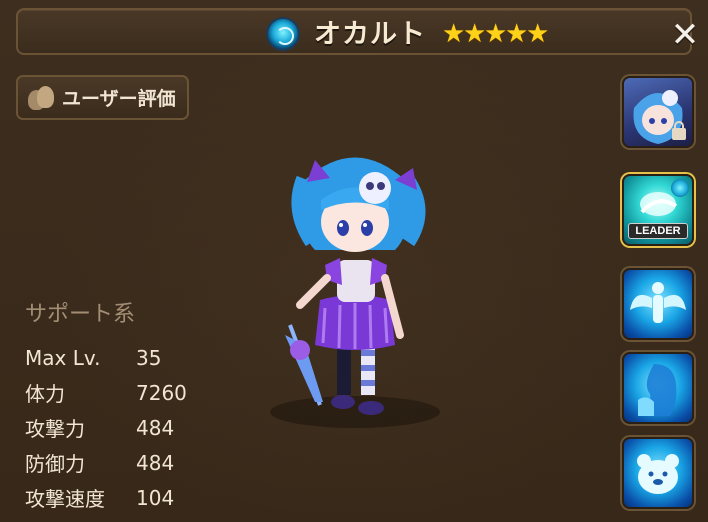 The height and width of the screenshot is (522, 708). What do you see at coordinates (45, 394) in the screenshot?
I see `stat-name: 体力` at bounding box center [45, 394].